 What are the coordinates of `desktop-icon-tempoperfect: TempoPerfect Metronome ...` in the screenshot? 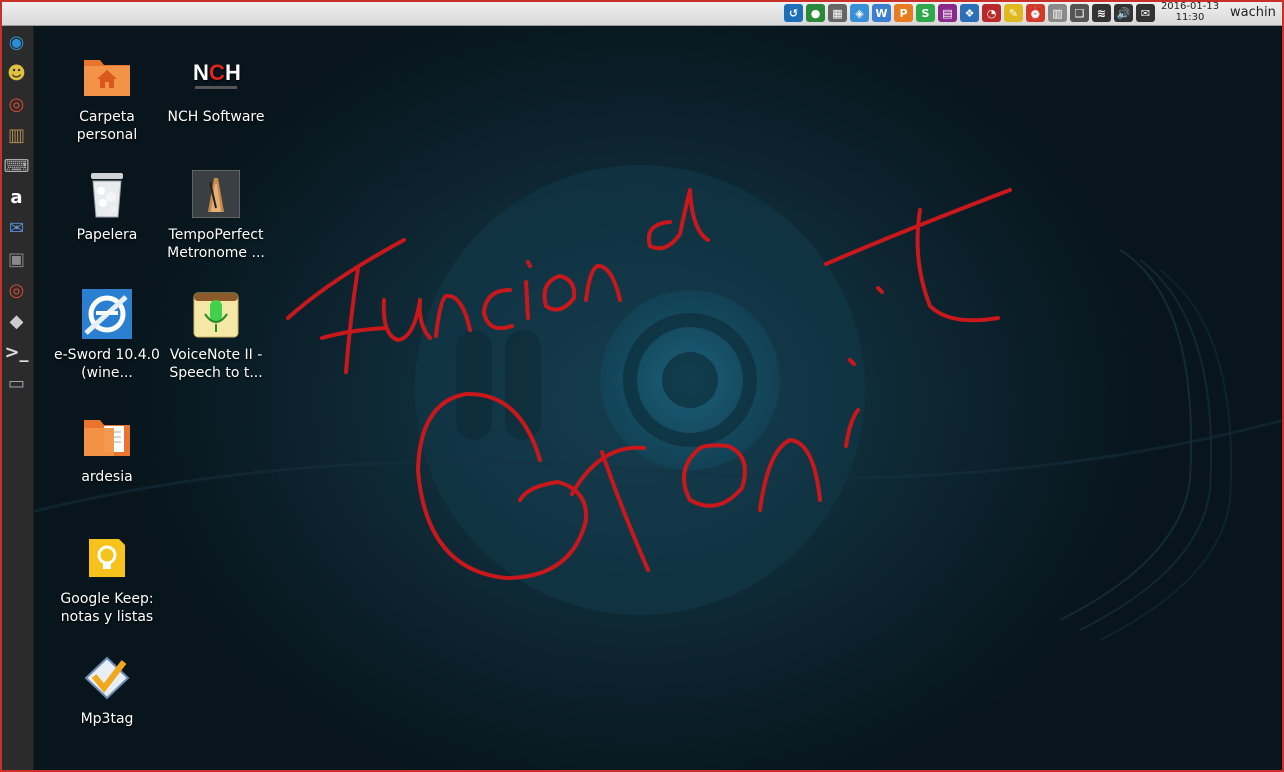 It's located at (216, 215).